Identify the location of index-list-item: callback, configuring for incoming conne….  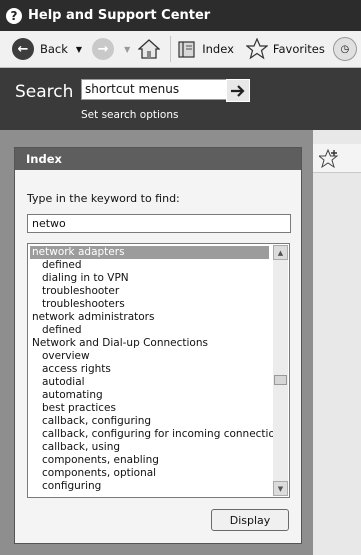
(158, 434).